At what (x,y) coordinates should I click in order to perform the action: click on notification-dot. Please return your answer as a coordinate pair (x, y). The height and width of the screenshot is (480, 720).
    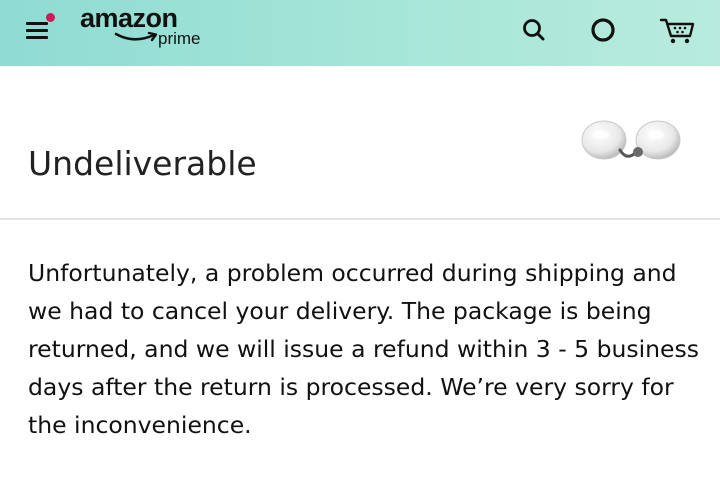
    Looking at the image, I should click on (50, 17).